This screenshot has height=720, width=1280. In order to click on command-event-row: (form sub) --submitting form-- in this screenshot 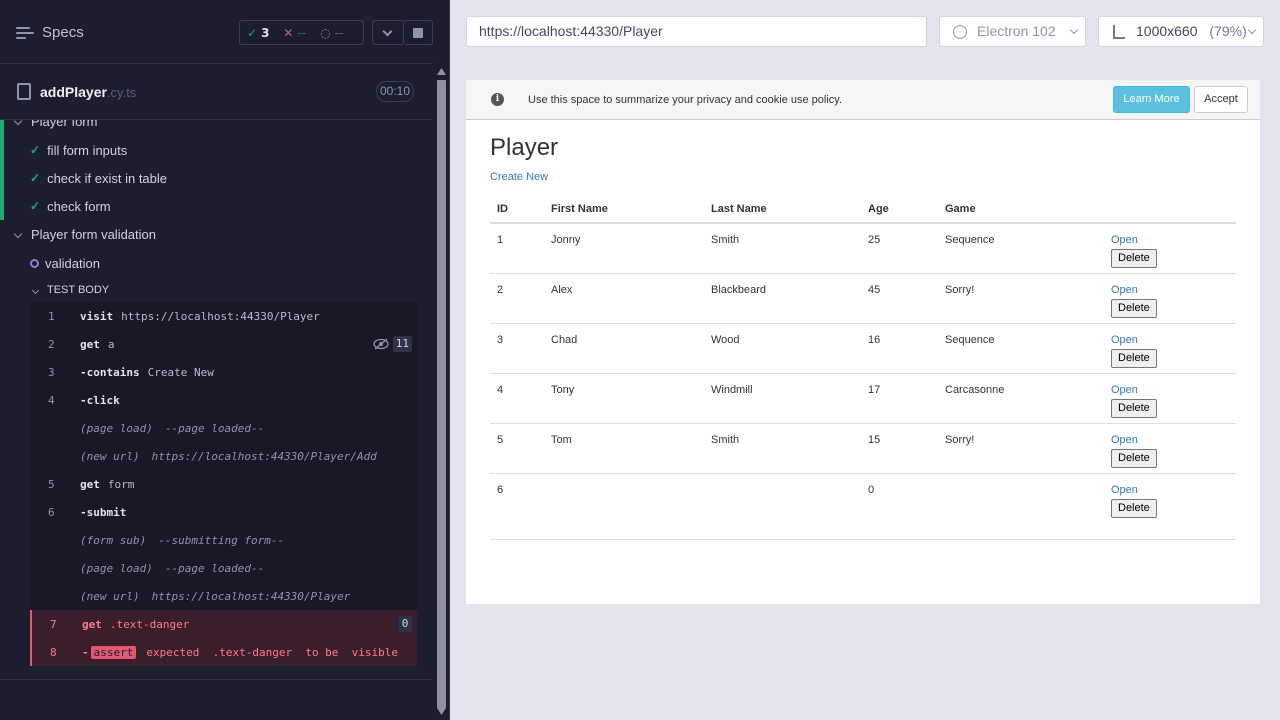, I will do `click(223, 540)`.